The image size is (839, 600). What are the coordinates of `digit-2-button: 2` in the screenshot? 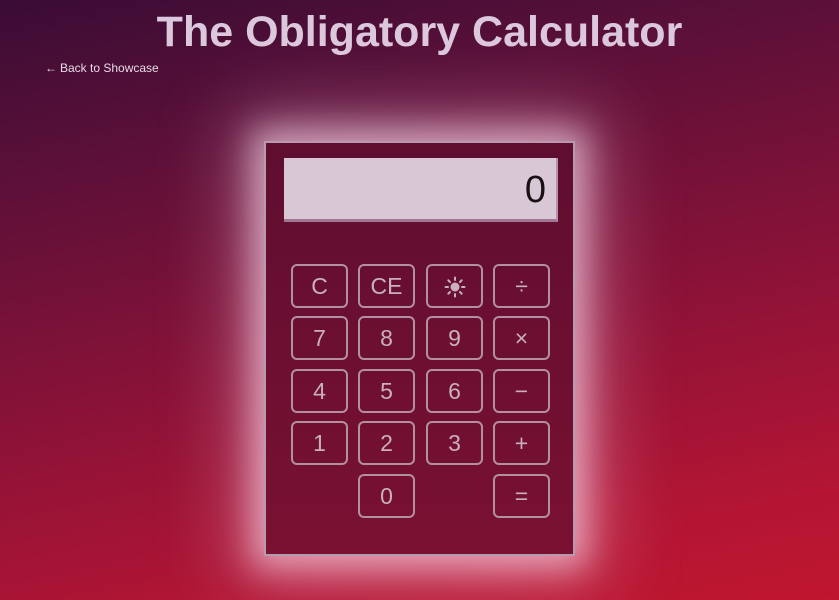 It's located at (386, 443).